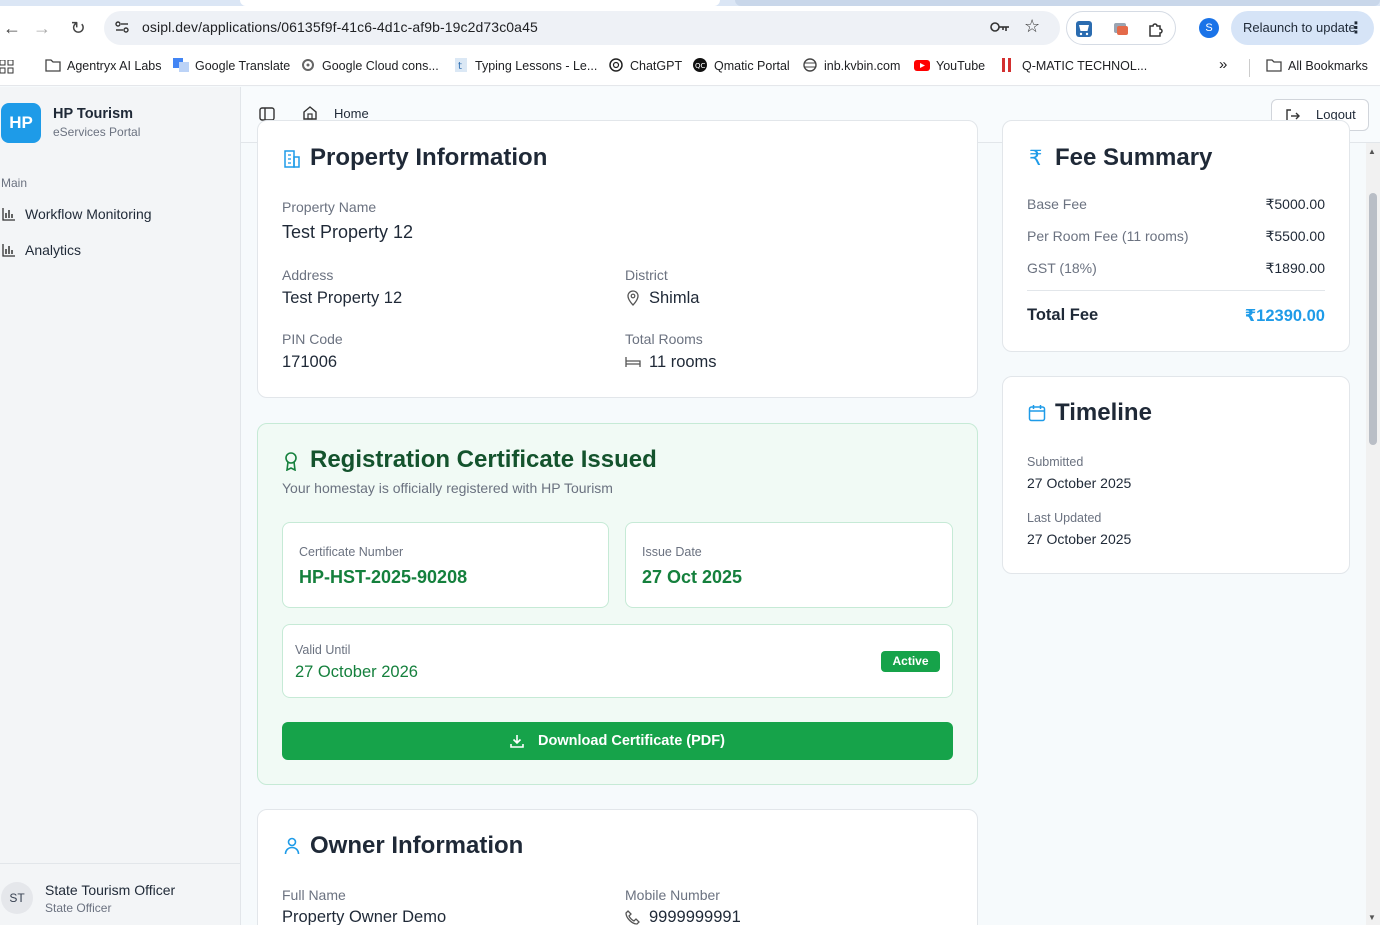 This screenshot has height=925, width=1380. What do you see at coordinates (1317, 65) in the screenshot?
I see `all-bookmarks-button: All Bookmarks` at bounding box center [1317, 65].